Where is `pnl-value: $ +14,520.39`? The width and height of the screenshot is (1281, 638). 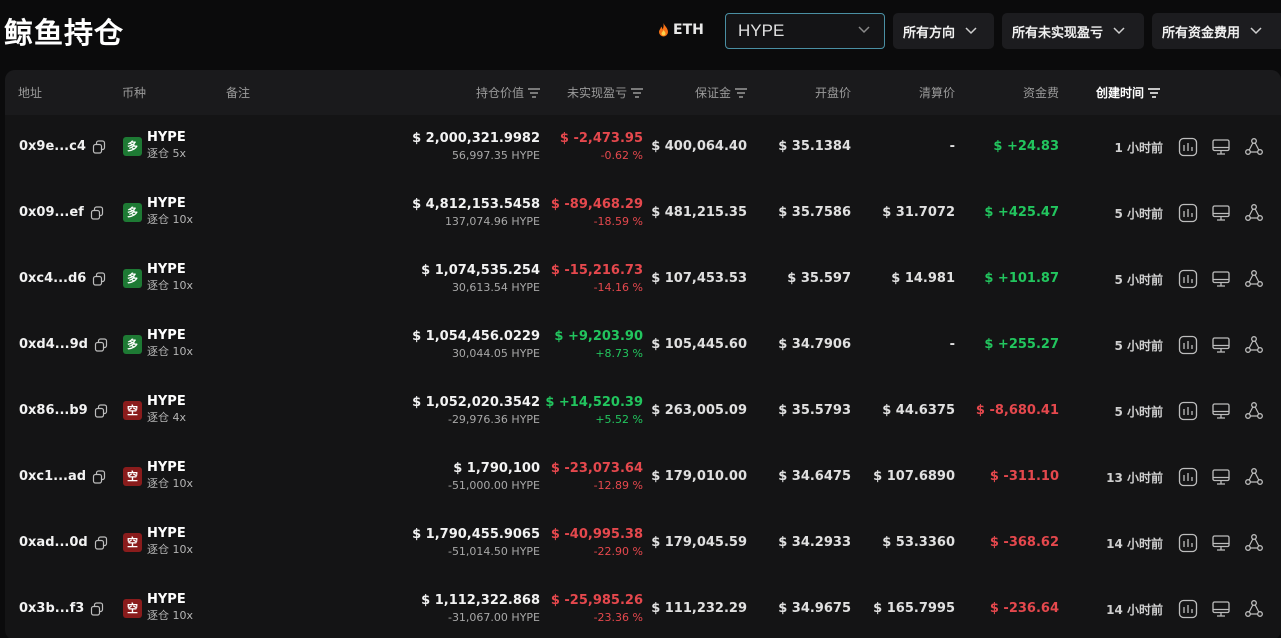 pnl-value: $ +14,520.39 is located at coordinates (594, 402).